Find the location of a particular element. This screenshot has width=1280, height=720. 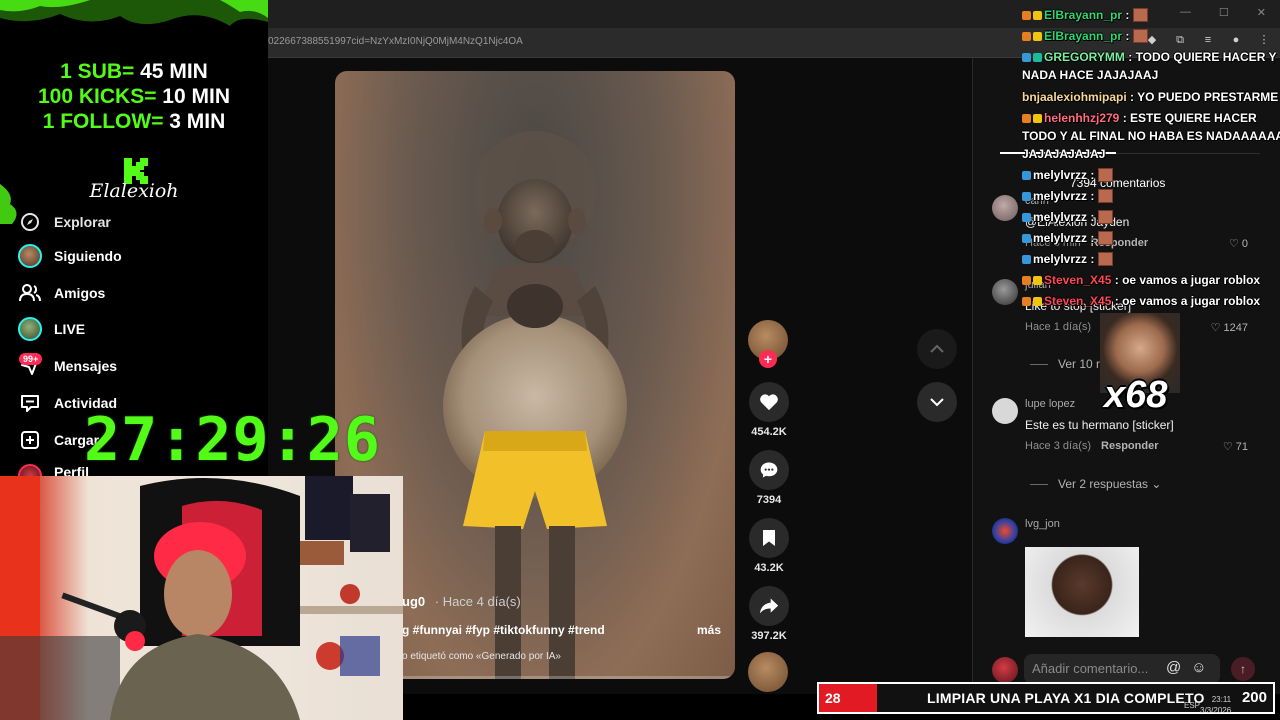

my-avatar is located at coordinates (1005, 670).